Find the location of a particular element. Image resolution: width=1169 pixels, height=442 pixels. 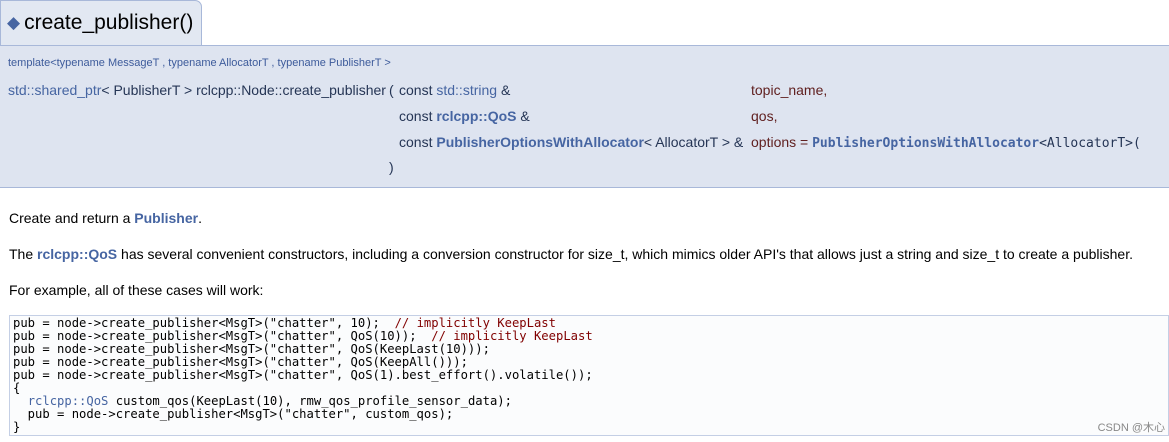

return-type-link: std::shared_ptr is located at coordinates (54, 90).